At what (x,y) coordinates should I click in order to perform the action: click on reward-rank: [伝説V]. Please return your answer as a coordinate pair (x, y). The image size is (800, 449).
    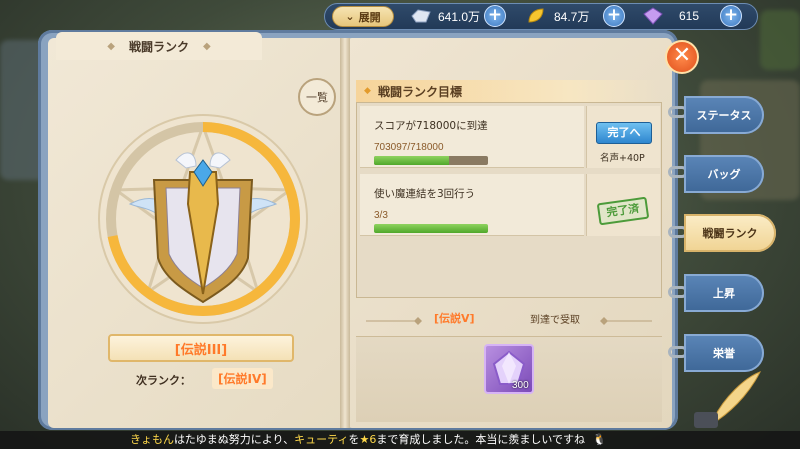
    Looking at the image, I should click on (454, 318).